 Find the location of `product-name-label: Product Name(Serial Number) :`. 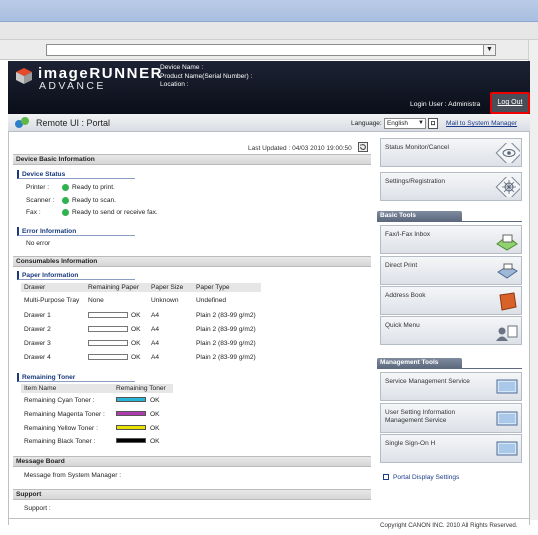

product-name-label: Product Name(Serial Number) : is located at coordinates (206, 76).